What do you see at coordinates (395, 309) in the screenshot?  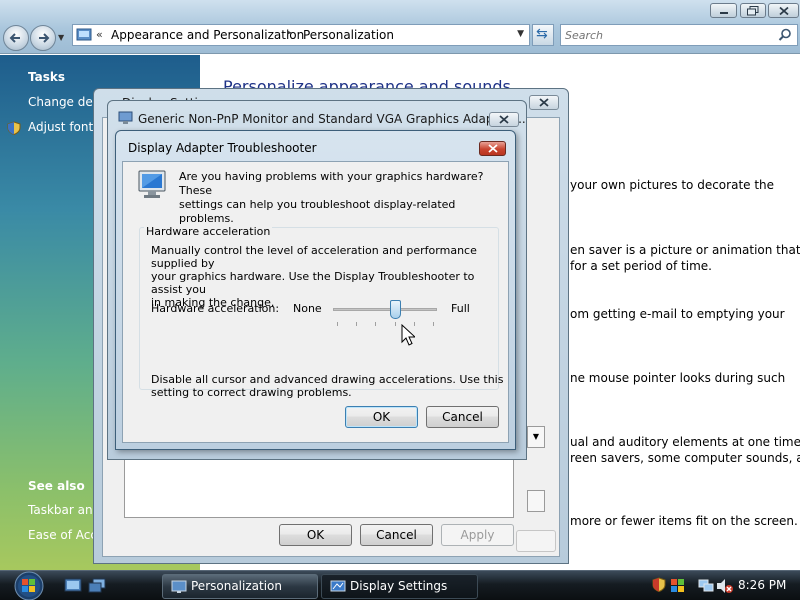 I see `slider-thumb` at bounding box center [395, 309].